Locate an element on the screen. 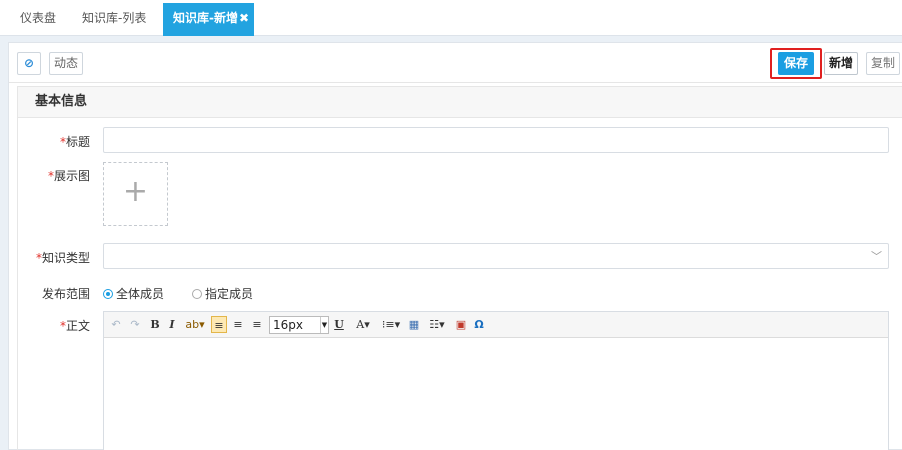  ordered-list-icon: ⁝≡▾ is located at coordinates (391, 324).